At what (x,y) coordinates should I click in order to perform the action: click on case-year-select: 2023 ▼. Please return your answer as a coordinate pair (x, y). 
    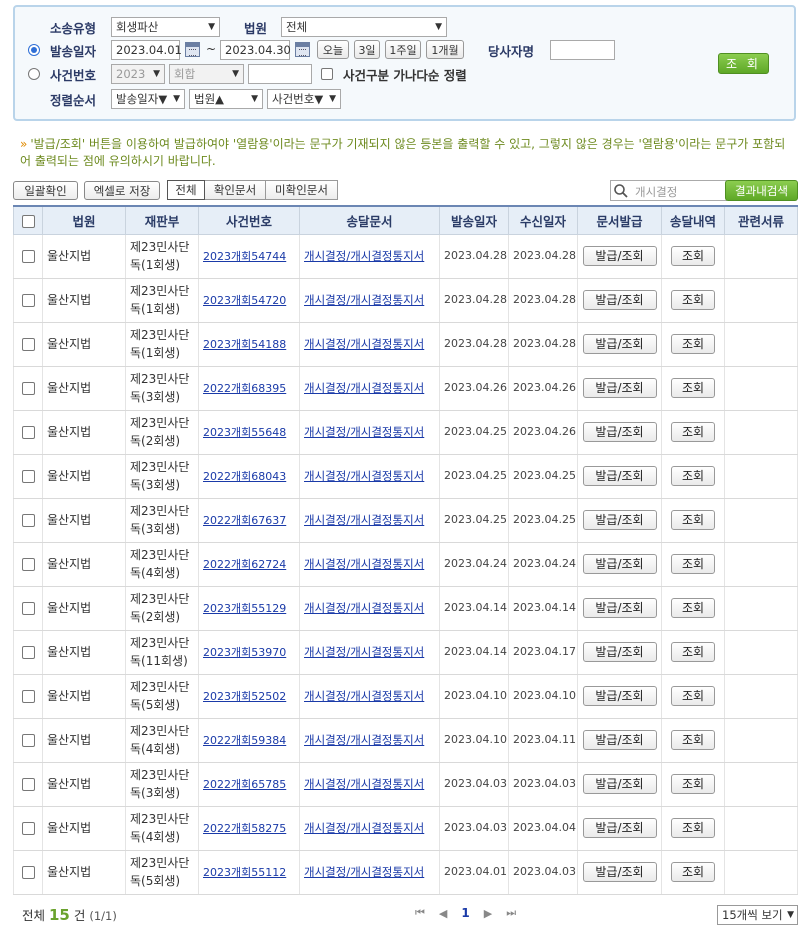
    Looking at the image, I should click on (138, 74).